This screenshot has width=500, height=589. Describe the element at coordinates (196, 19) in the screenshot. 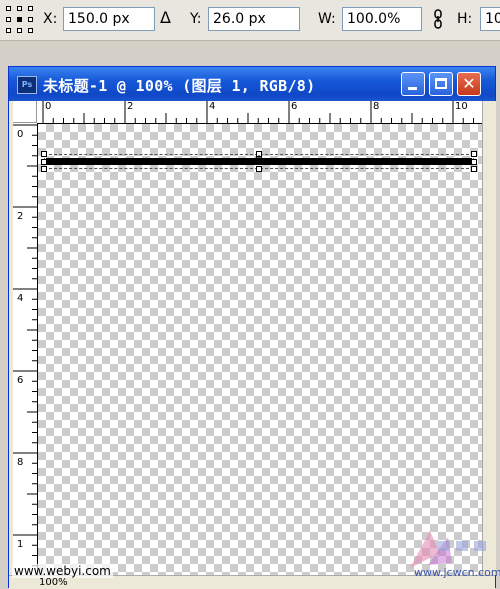

I see `y-label: Y:` at that location.